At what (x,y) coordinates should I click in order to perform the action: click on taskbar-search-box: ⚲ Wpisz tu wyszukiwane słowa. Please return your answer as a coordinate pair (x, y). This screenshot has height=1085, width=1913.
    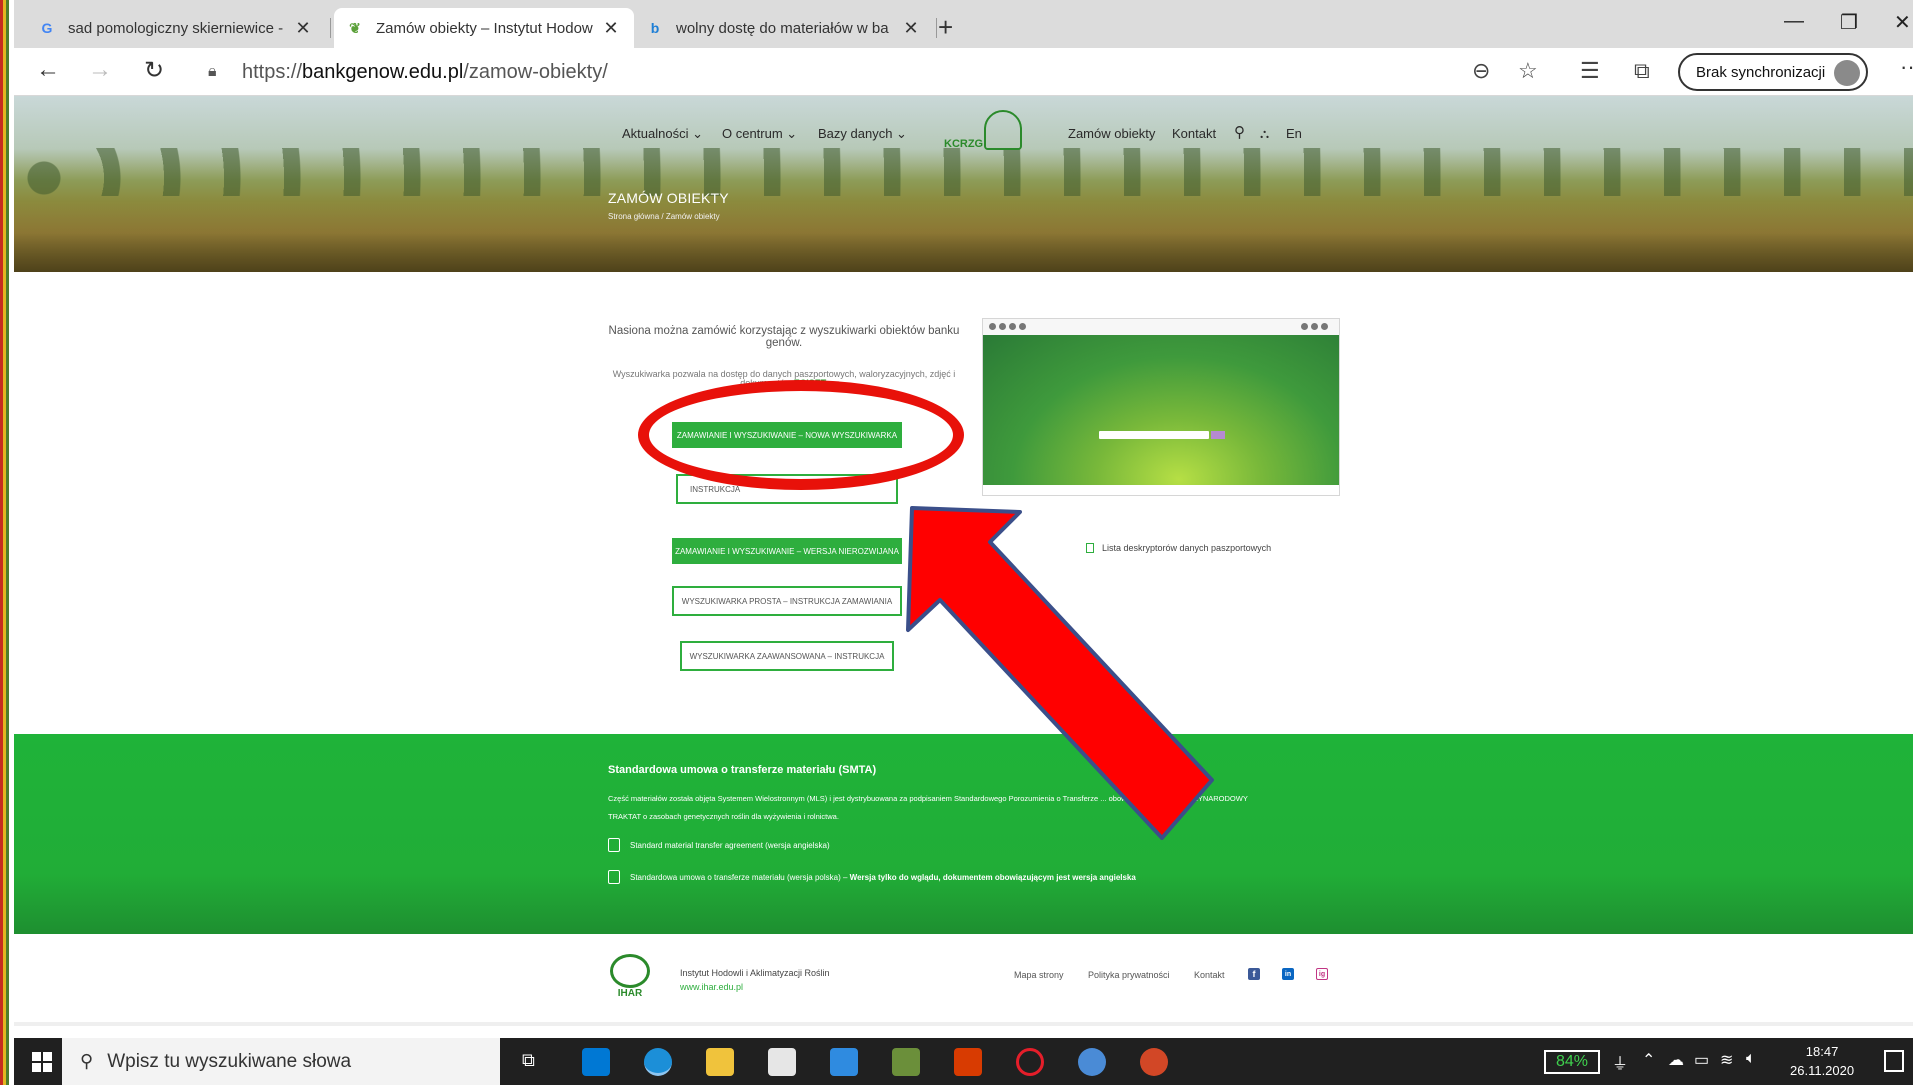
    Looking at the image, I should click on (281, 1061).